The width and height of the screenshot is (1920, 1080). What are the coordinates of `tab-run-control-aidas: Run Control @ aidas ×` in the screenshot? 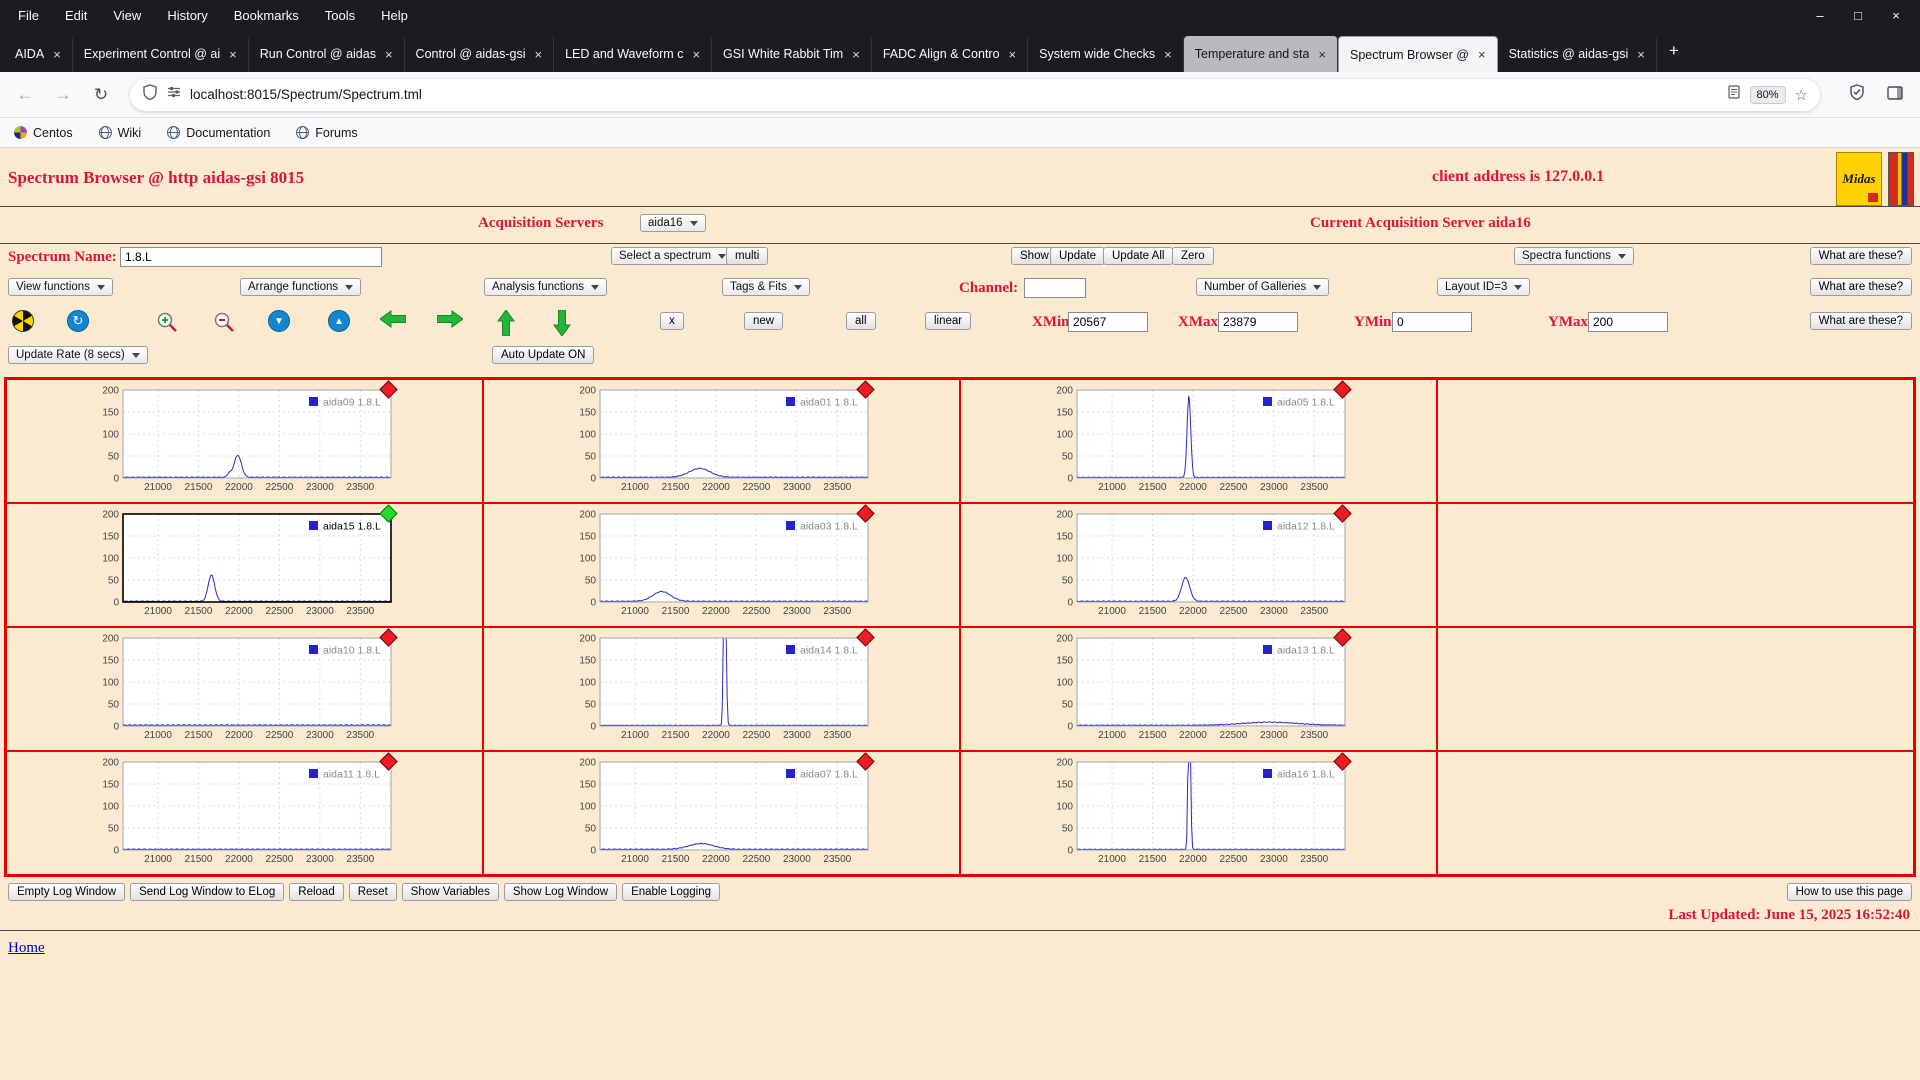 It's located at (327, 54).